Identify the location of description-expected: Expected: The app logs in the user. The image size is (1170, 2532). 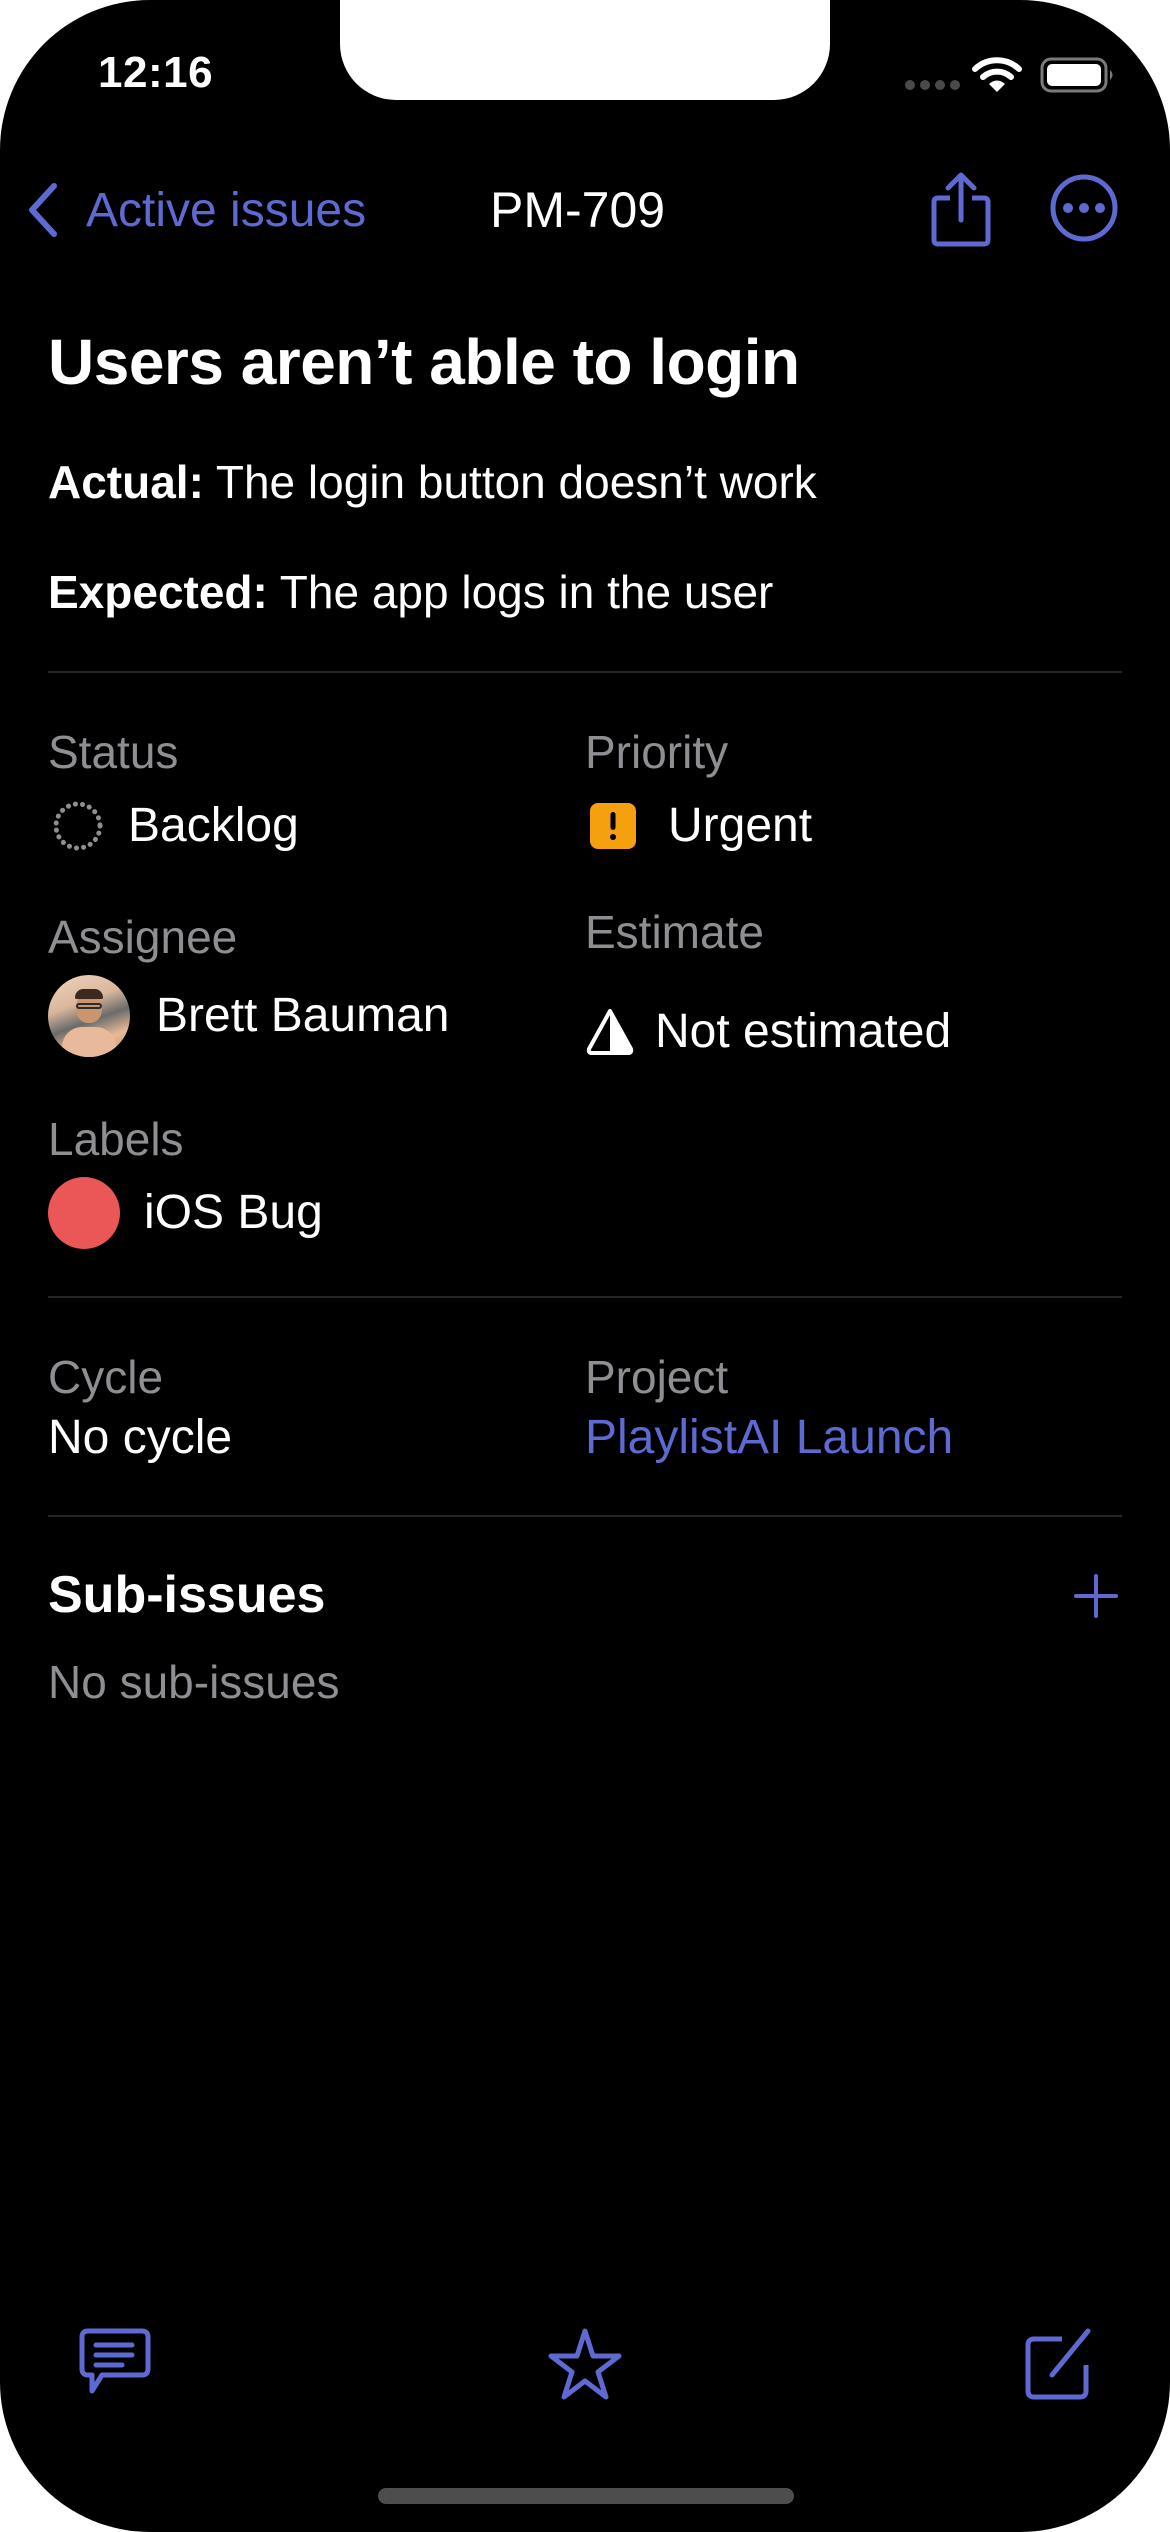
(410, 592).